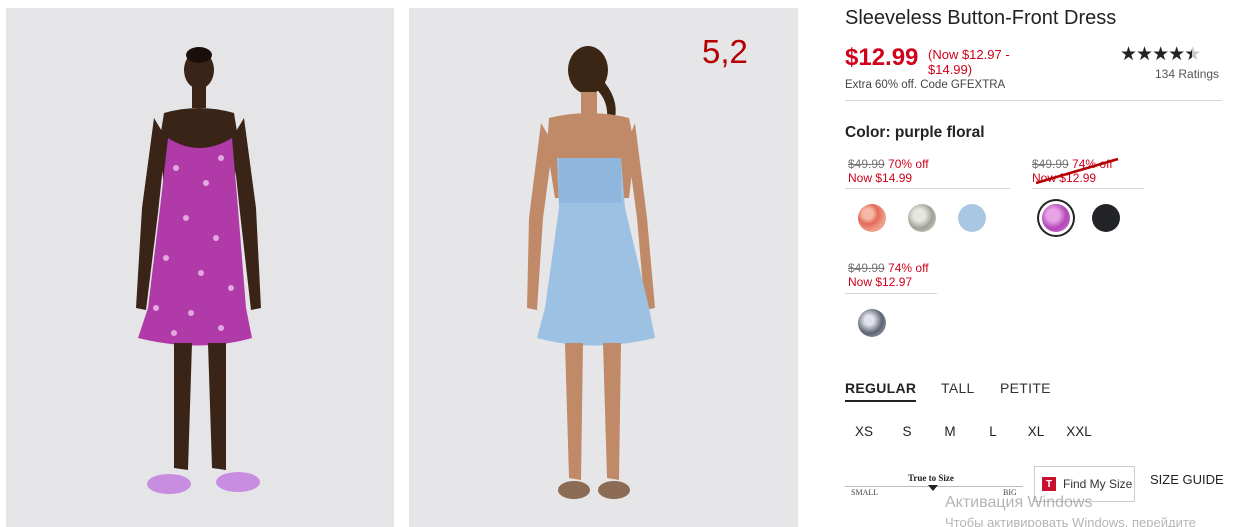 This screenshot has width=1236, height=527. I want to click on current-price: $12.99, so click(882, 57).